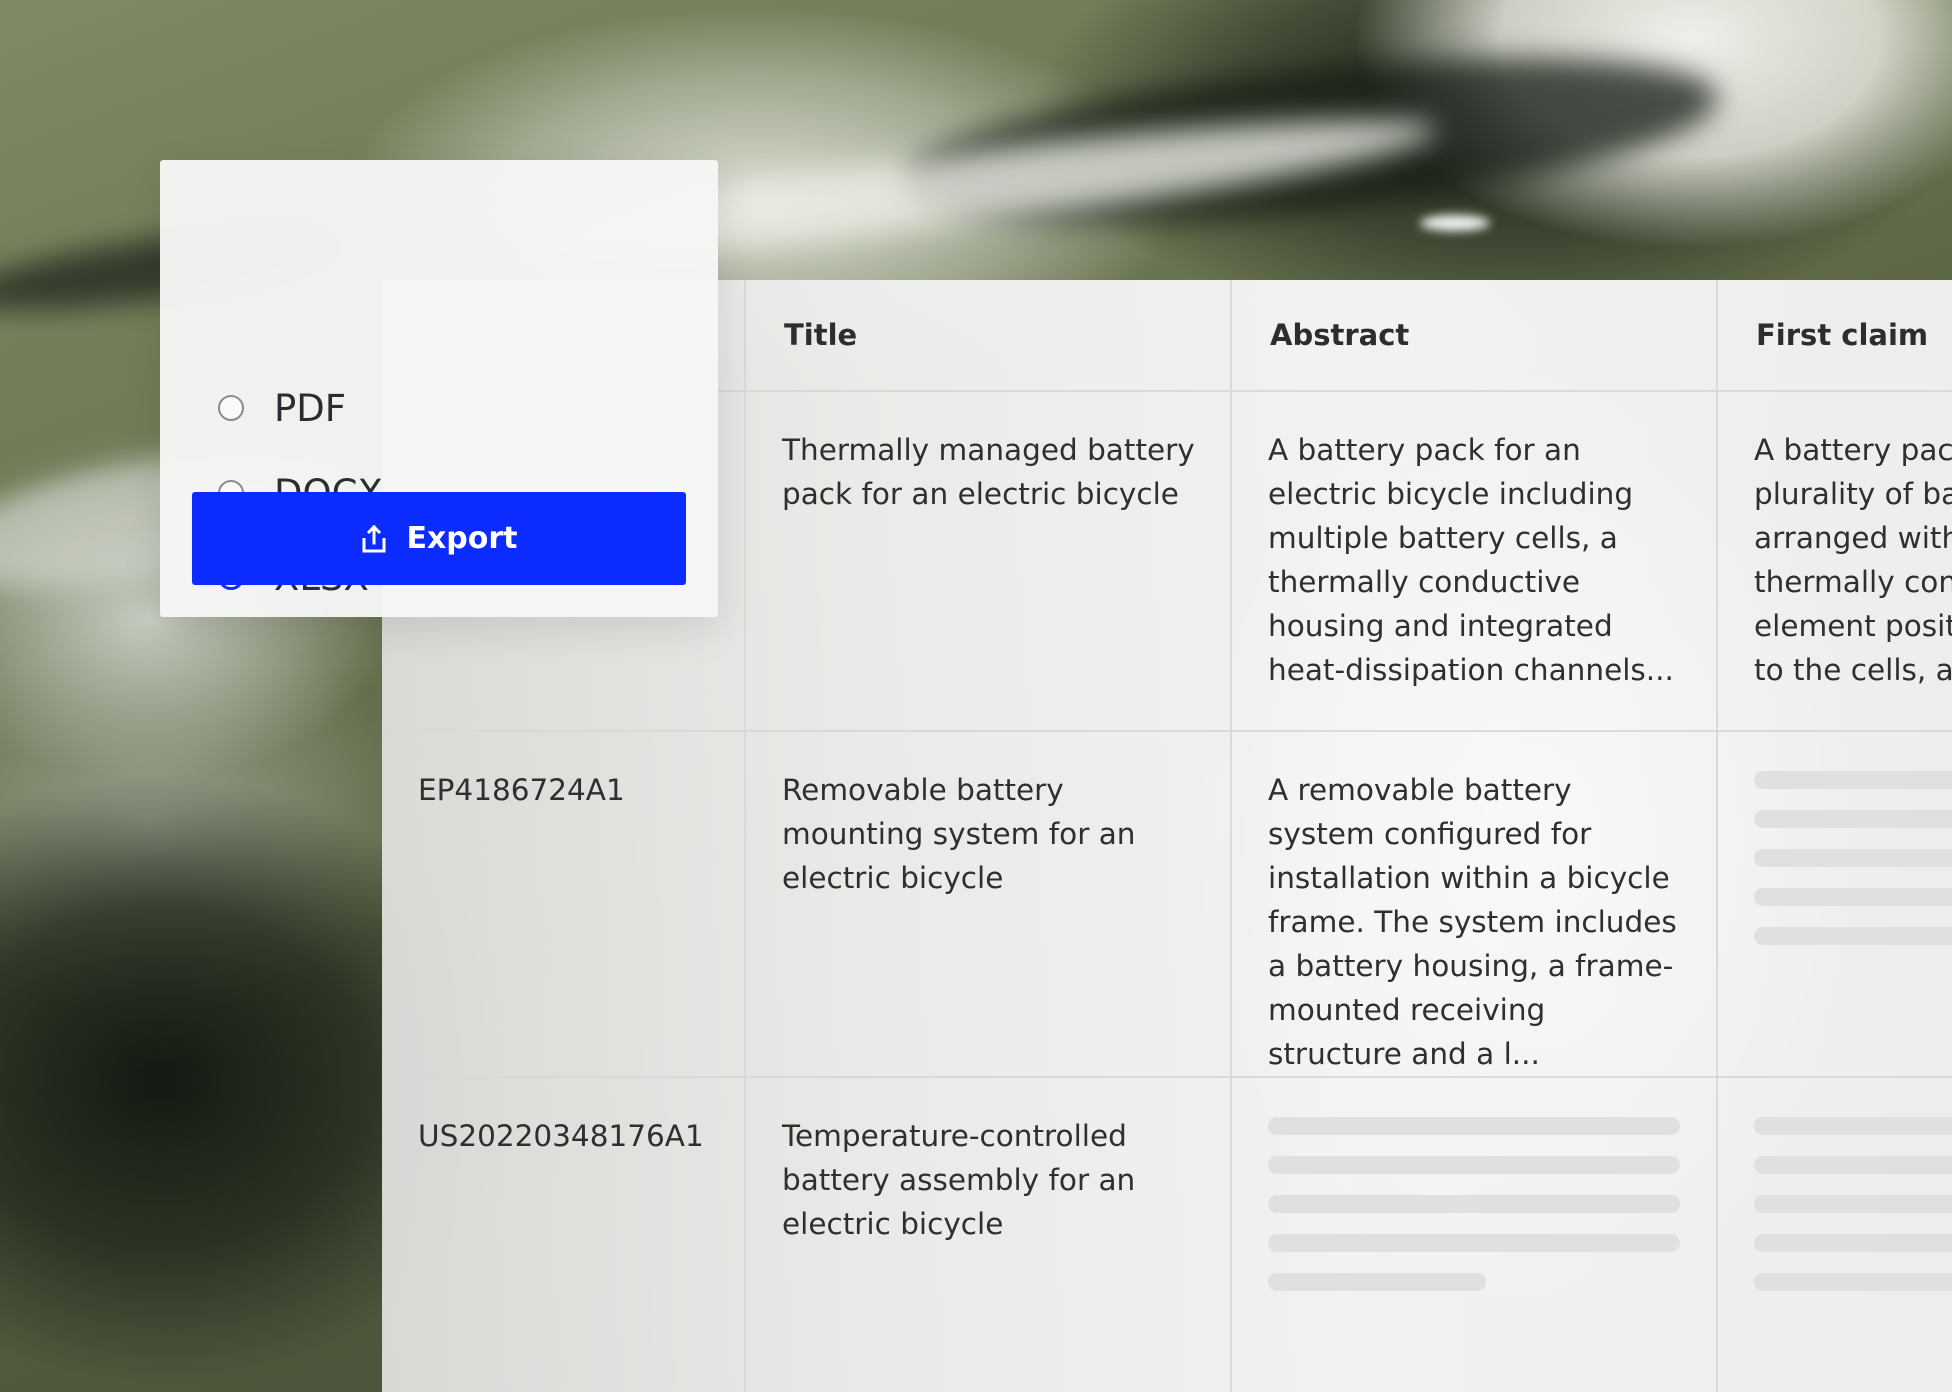 This screenshot has width=1952, height=1392. What do you see at coordinates (1853, 538) in the screenshot?
I see `first-claim-line: arranged with` at bounding box center [1853, 538].